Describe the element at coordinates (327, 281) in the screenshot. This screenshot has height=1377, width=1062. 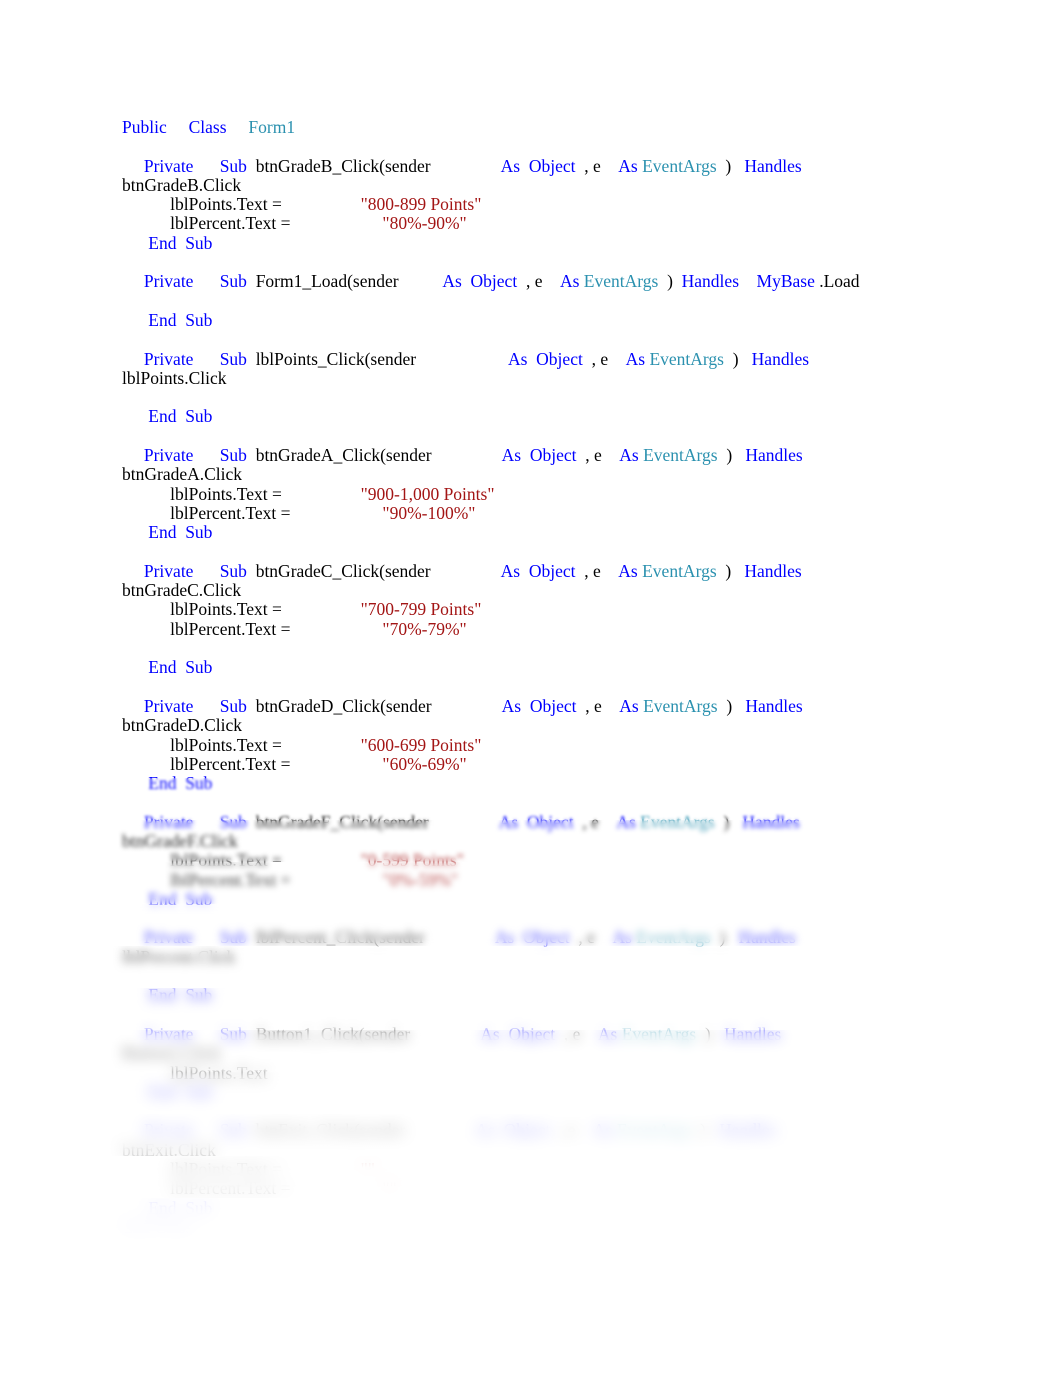
I see `proc-name-form1load: Form1_Load(sender` at that location.